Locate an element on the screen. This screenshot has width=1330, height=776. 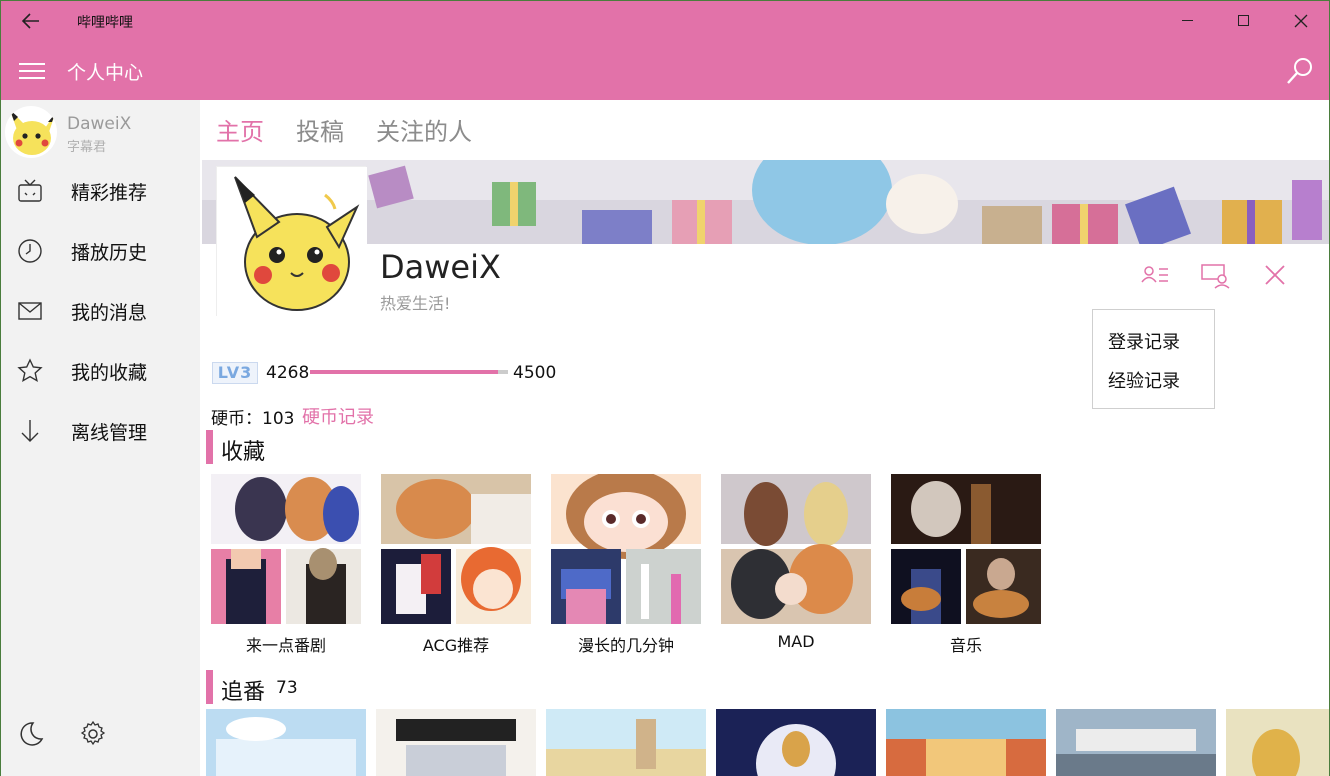
profile-name: DaweiX is located at coordinates (440, 267).